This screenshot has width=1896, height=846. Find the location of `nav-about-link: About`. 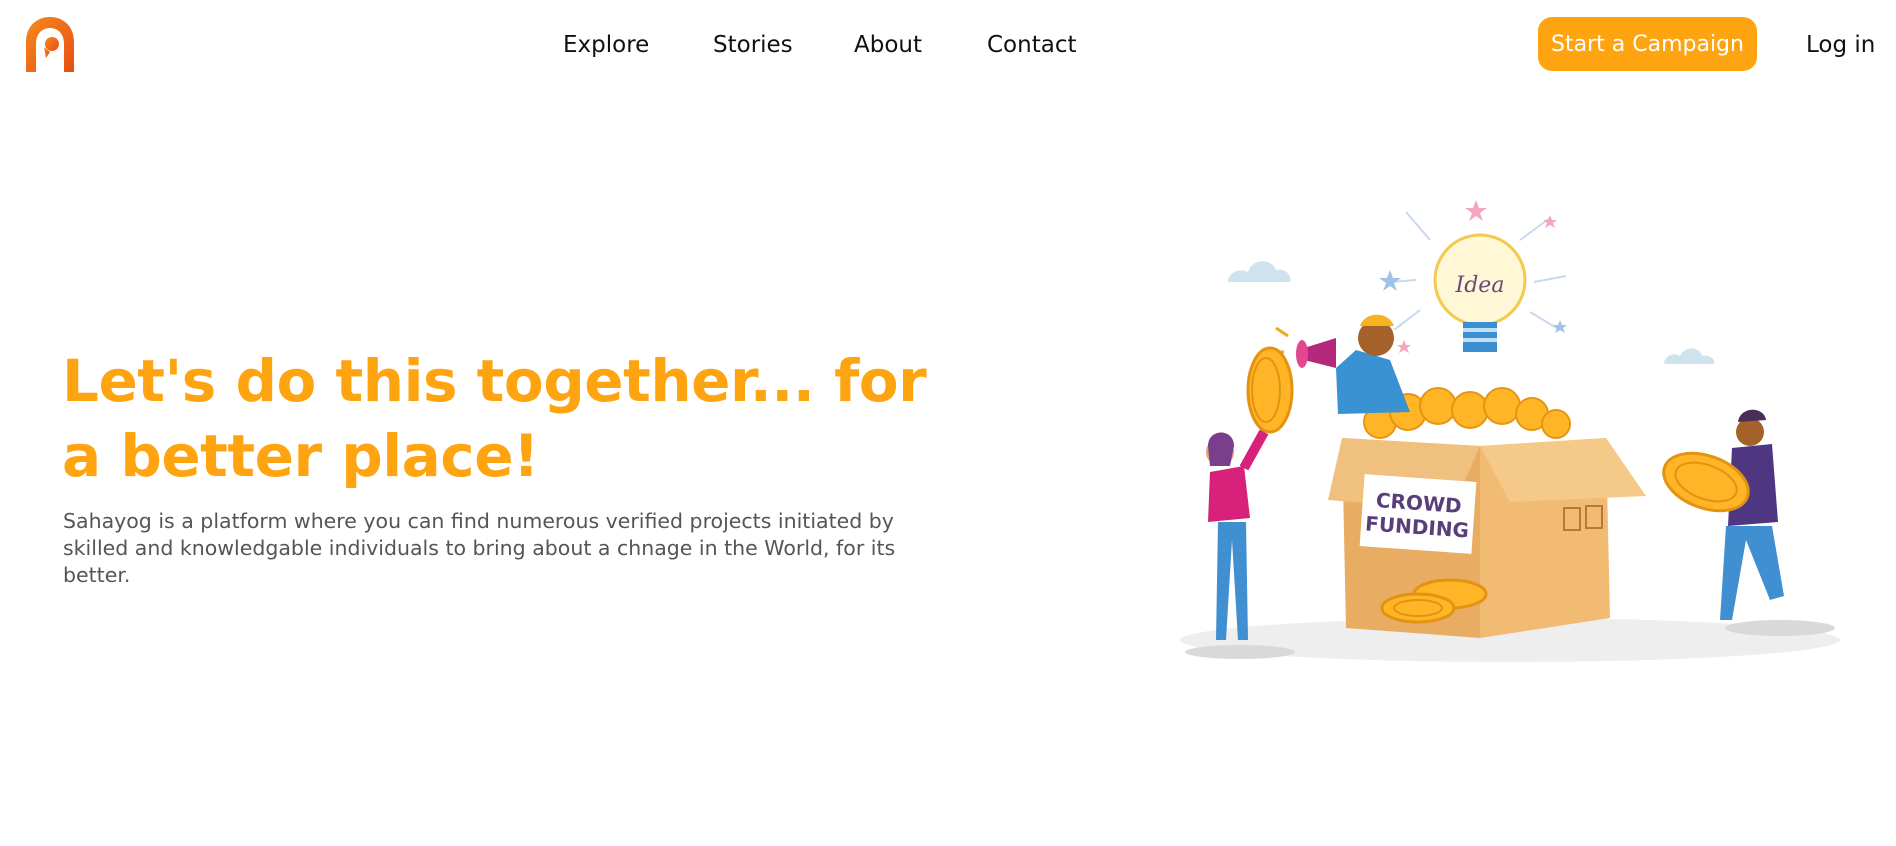

nav-about-link: About is located at coordinates (888, 45).